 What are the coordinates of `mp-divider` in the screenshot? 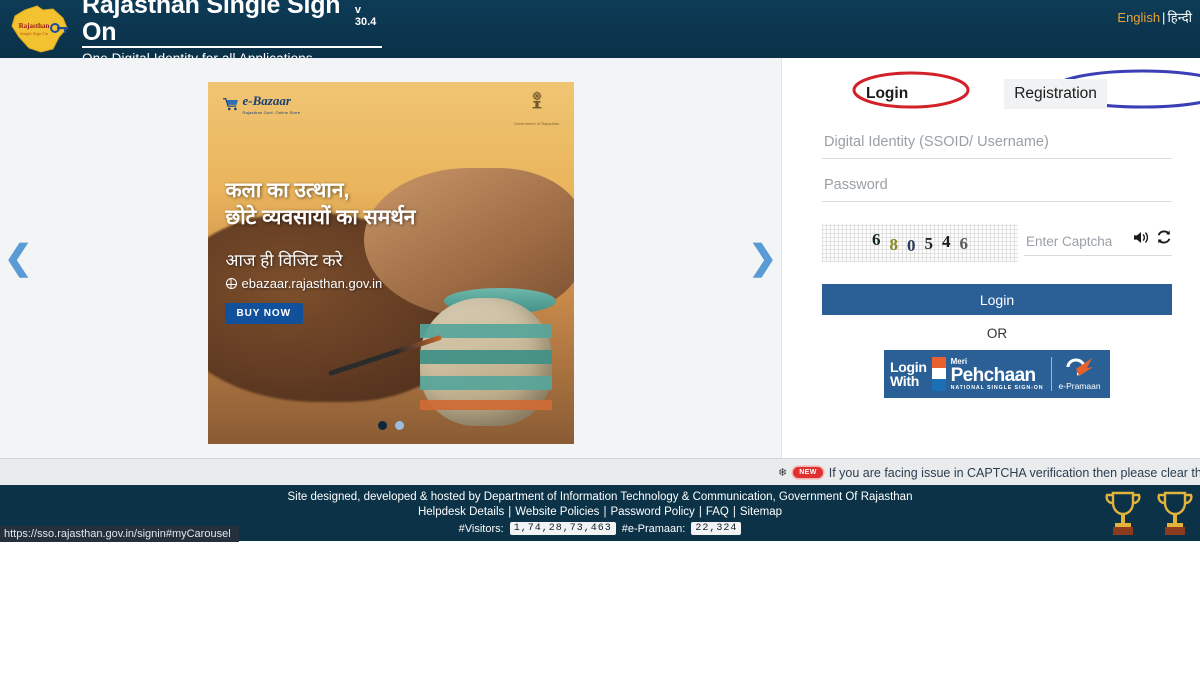 It's located at (1051, 374).